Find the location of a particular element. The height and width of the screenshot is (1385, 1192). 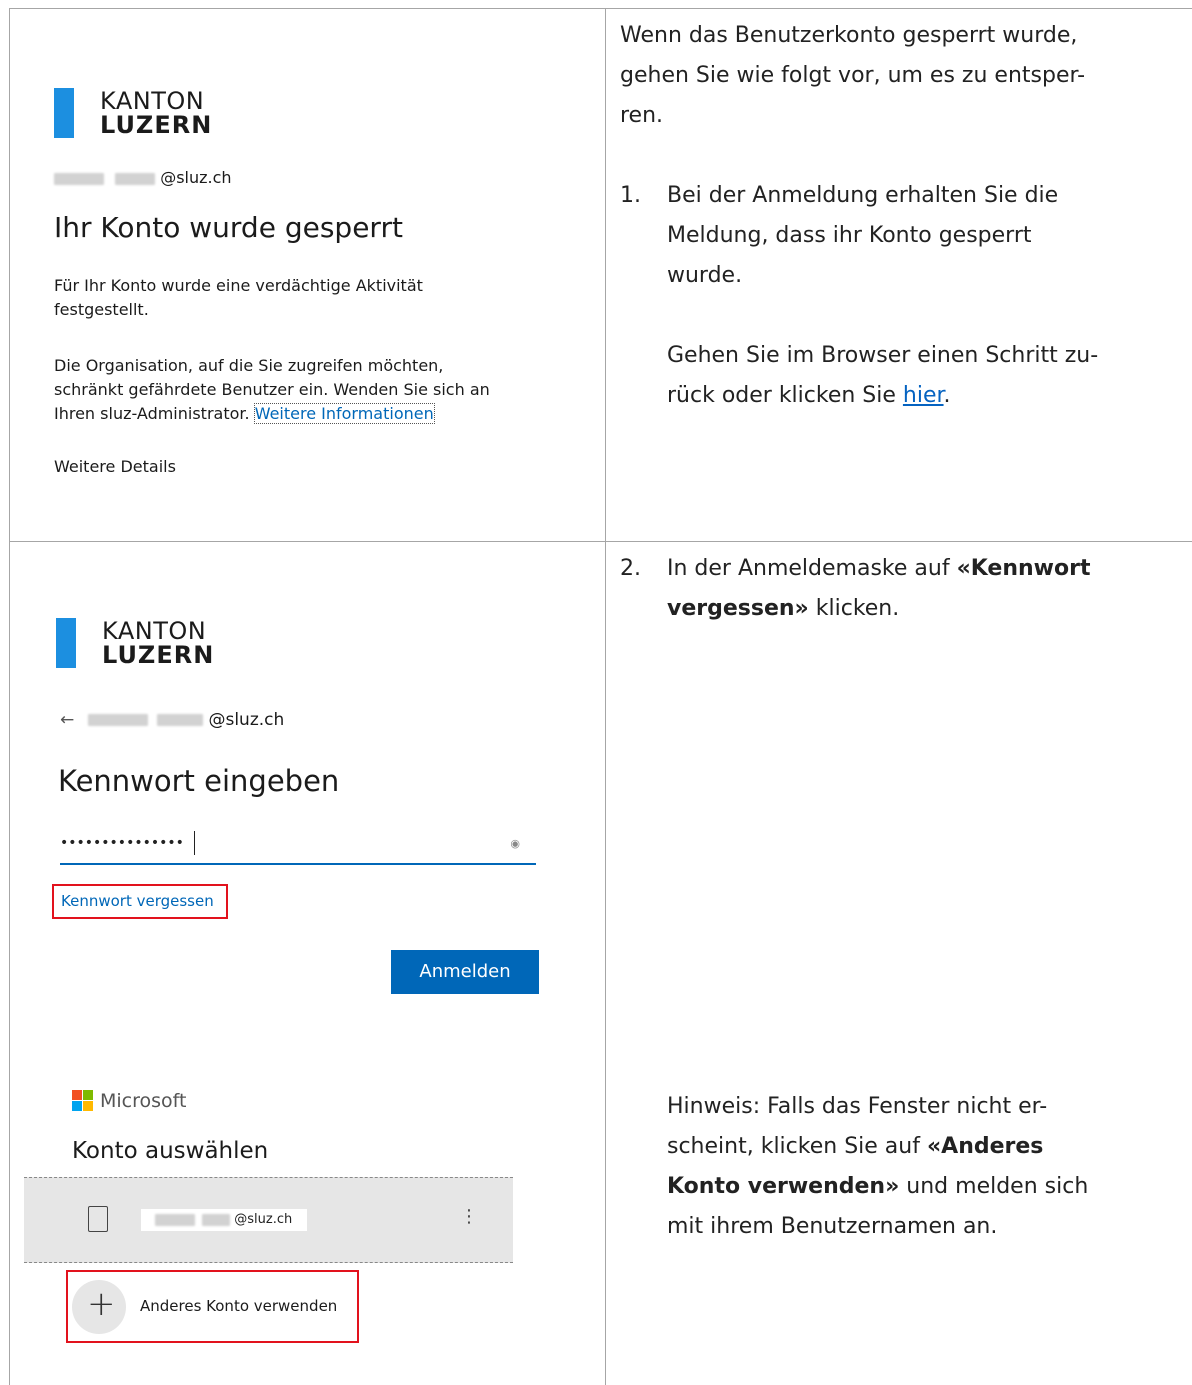

para2-line3-prefix: Ihren sluz-Administrator. is located at coordinates (152, 413).